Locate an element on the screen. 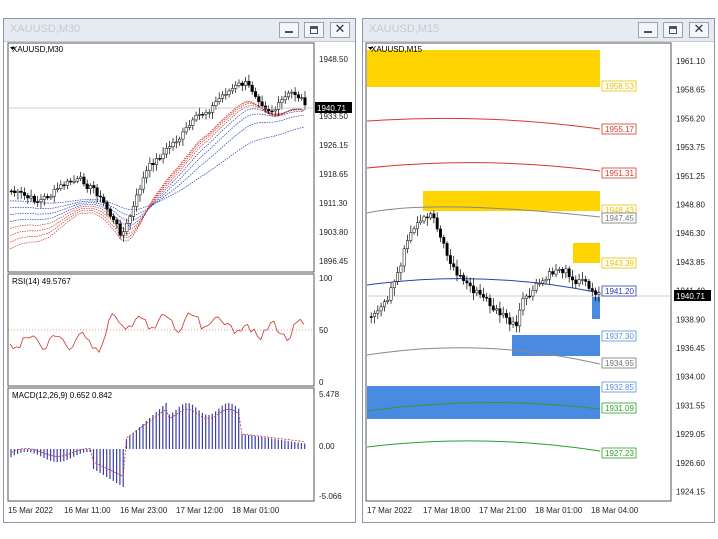 The width and height of the screenshot is (718, 539). macd-axis-label: 5.478 is located at coordinates (329, 394).